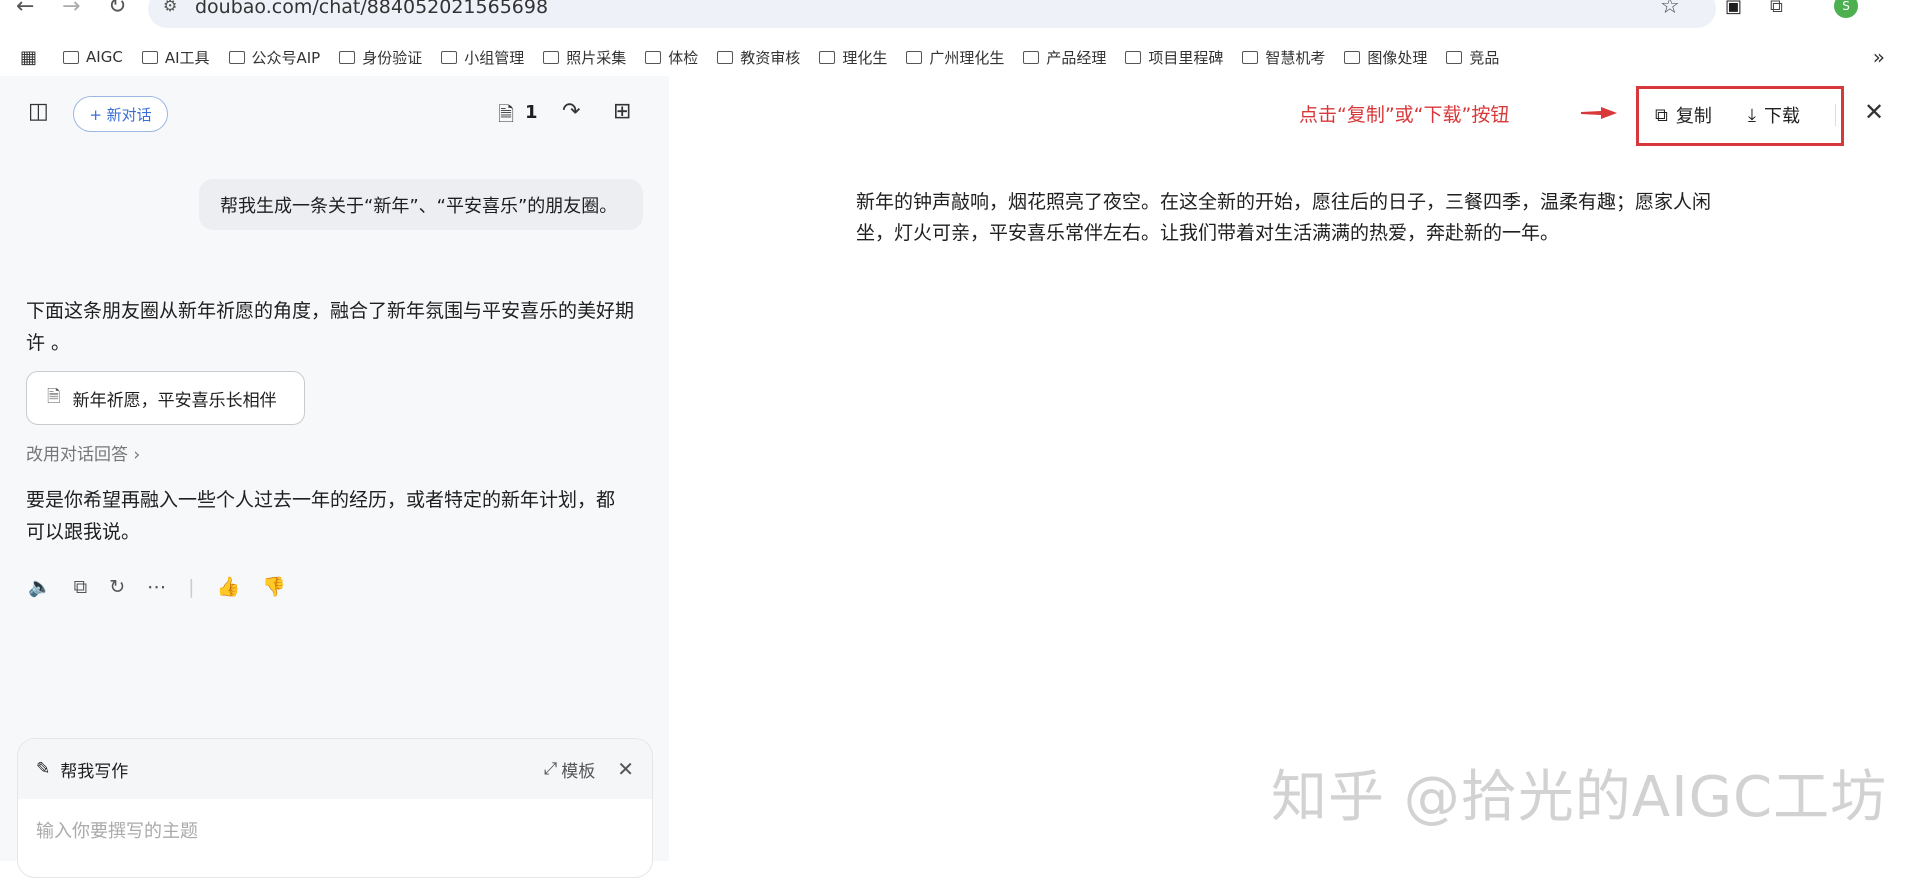 The height and width of the screenshot is (878, 1907). What do you see at coordinates (117, 9) in the screenshot?
I see `reload-icon: ↻` at bounding box center [117, 9].